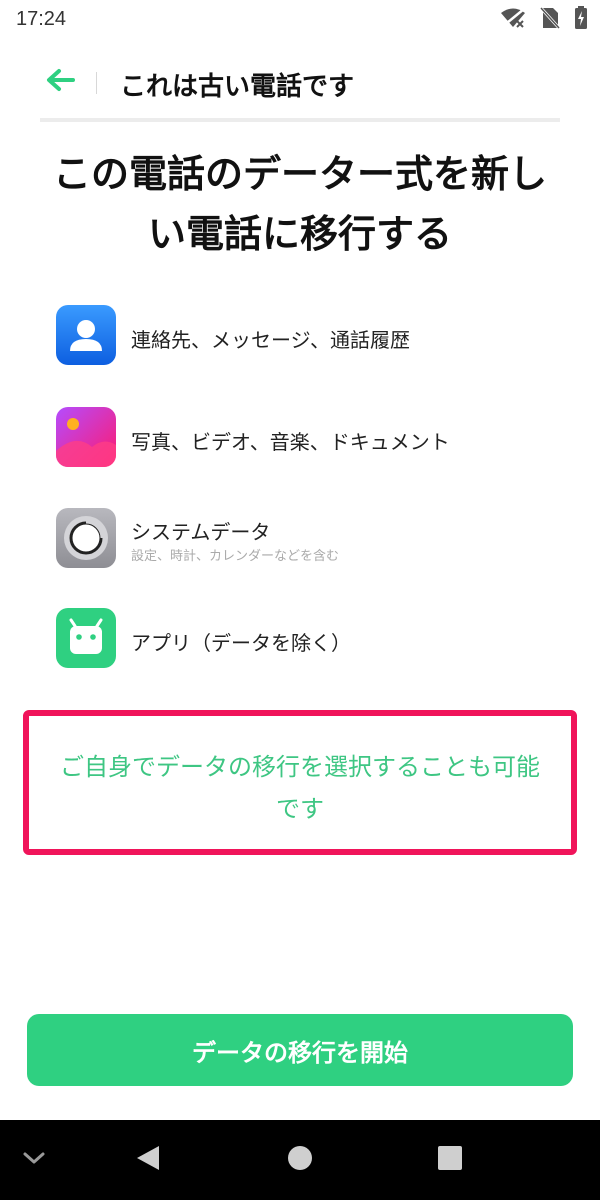 Image resolution: width=600 pixels, height=1200 pixels. I want to click on start-transfer-button: データの移行を開始, so click(300, 1050).